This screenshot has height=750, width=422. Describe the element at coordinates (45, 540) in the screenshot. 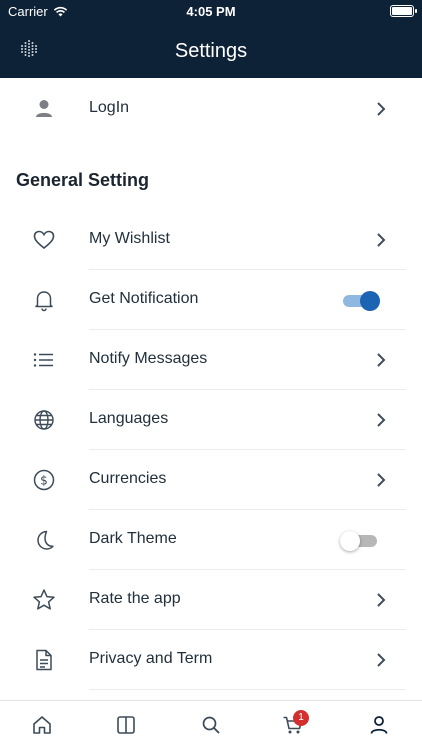

I see `moon-icon` at that location.